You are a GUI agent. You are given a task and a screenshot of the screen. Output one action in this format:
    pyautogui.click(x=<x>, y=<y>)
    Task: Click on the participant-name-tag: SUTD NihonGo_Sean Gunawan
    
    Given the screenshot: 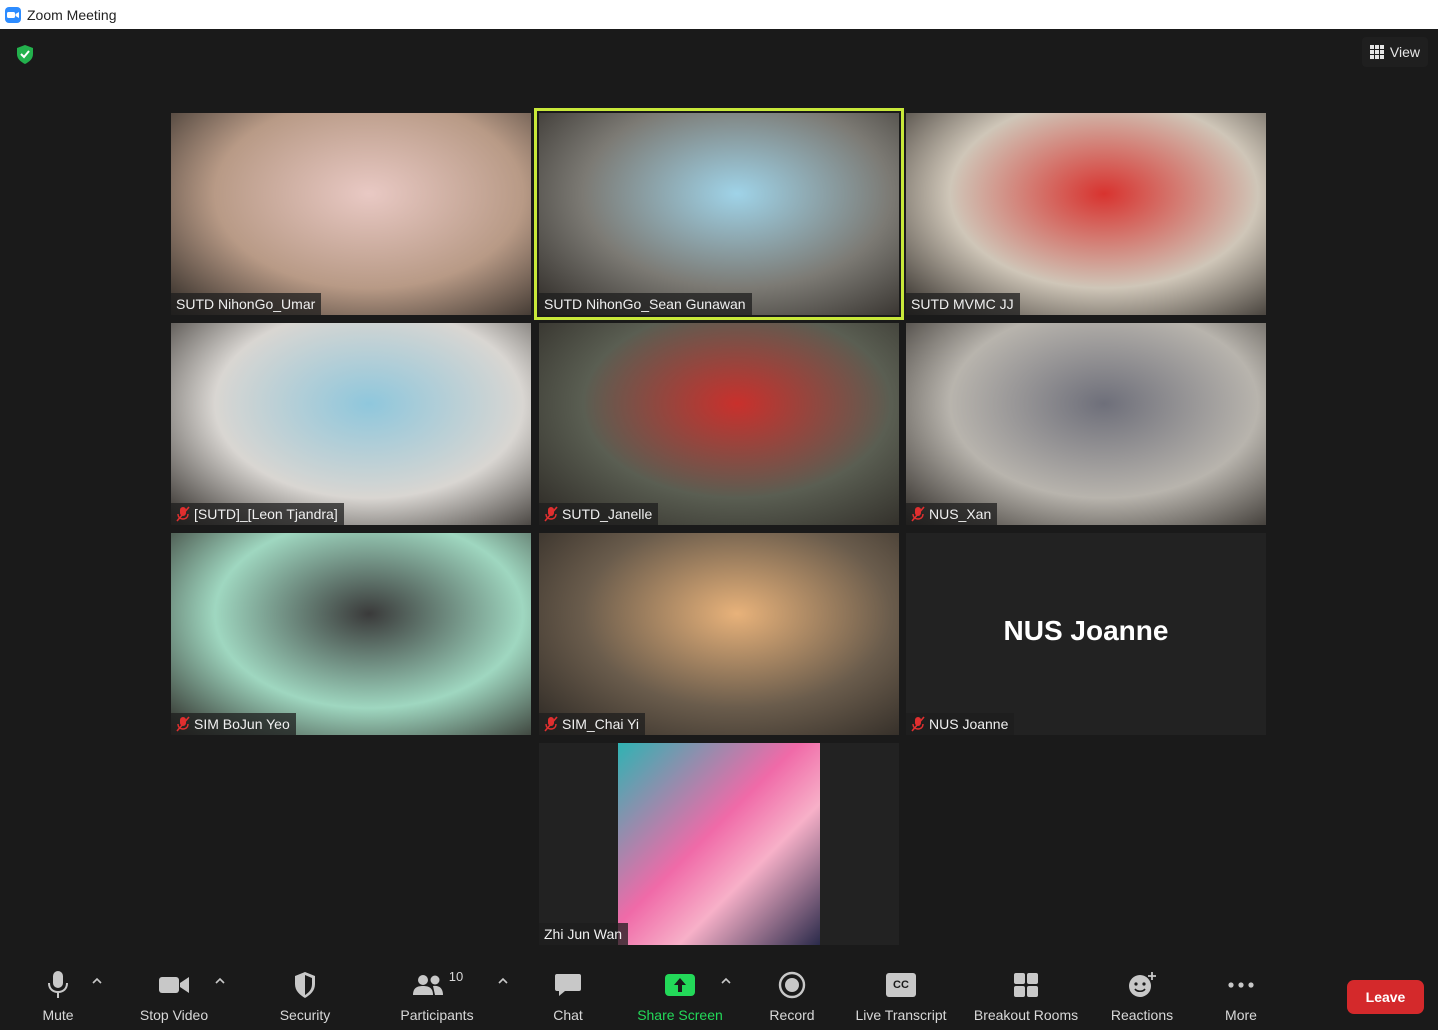 What is the action you would take?
    pyautogui.click(x=645, y=304)
    